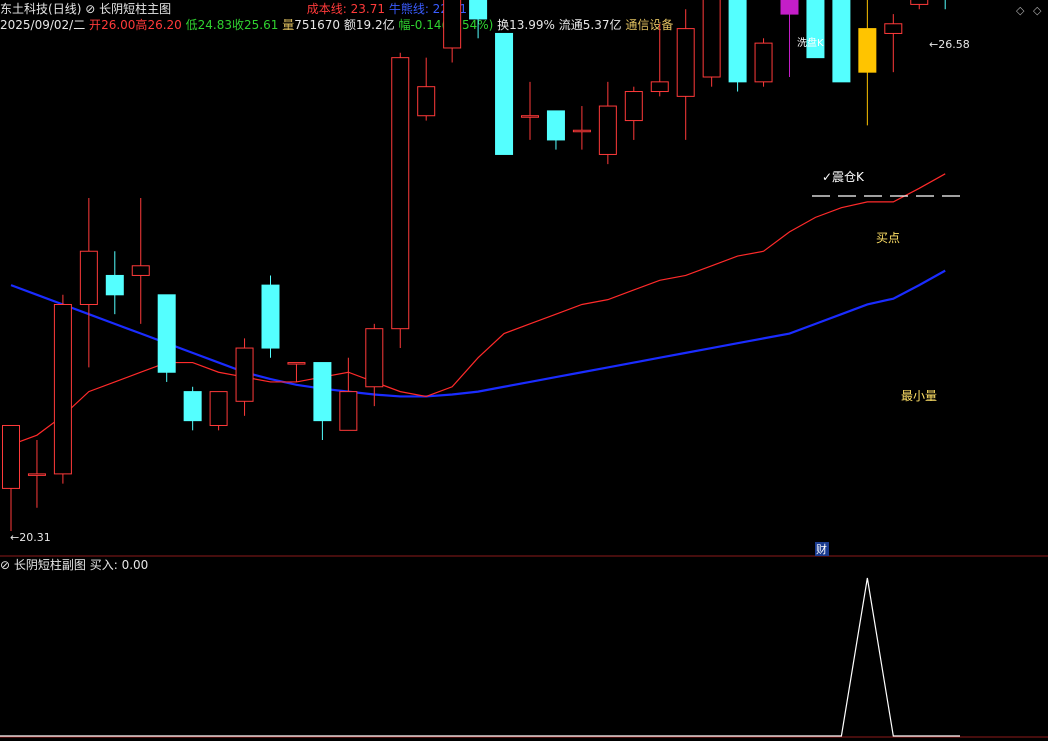 The image size is (1048, 741). I want to click on washout-k-label: ✓震仓K, so click(843, 177).